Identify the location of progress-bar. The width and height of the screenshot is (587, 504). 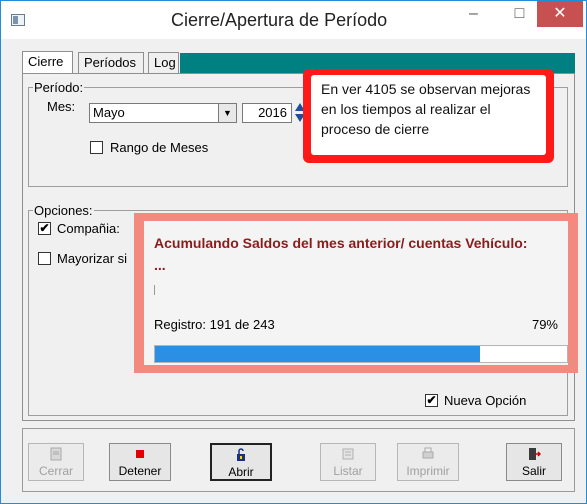
(361, 354).